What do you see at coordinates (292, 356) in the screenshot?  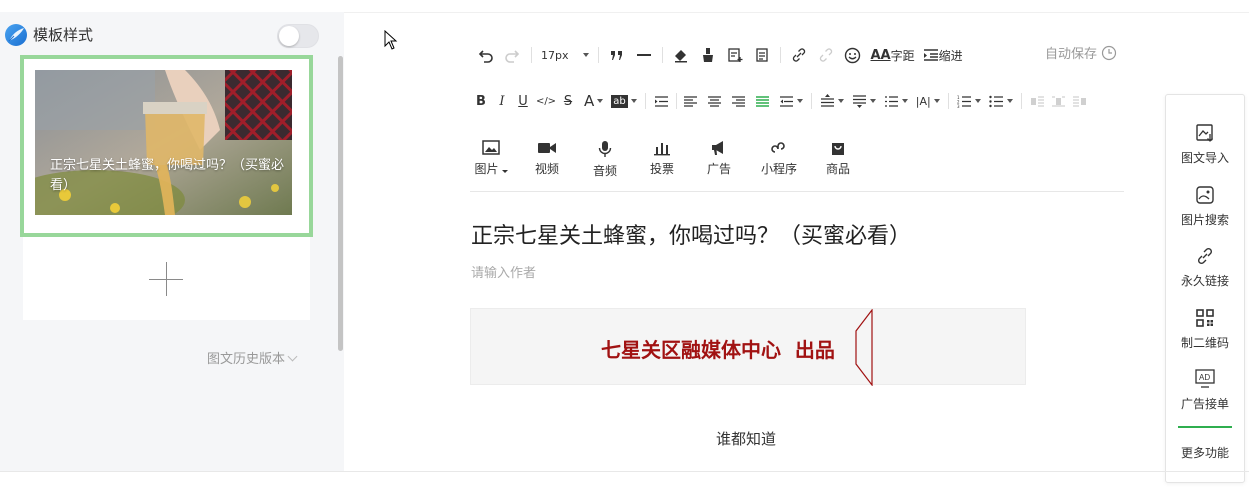 I see `chevron-down-icon` at bounding box center [292, 356].